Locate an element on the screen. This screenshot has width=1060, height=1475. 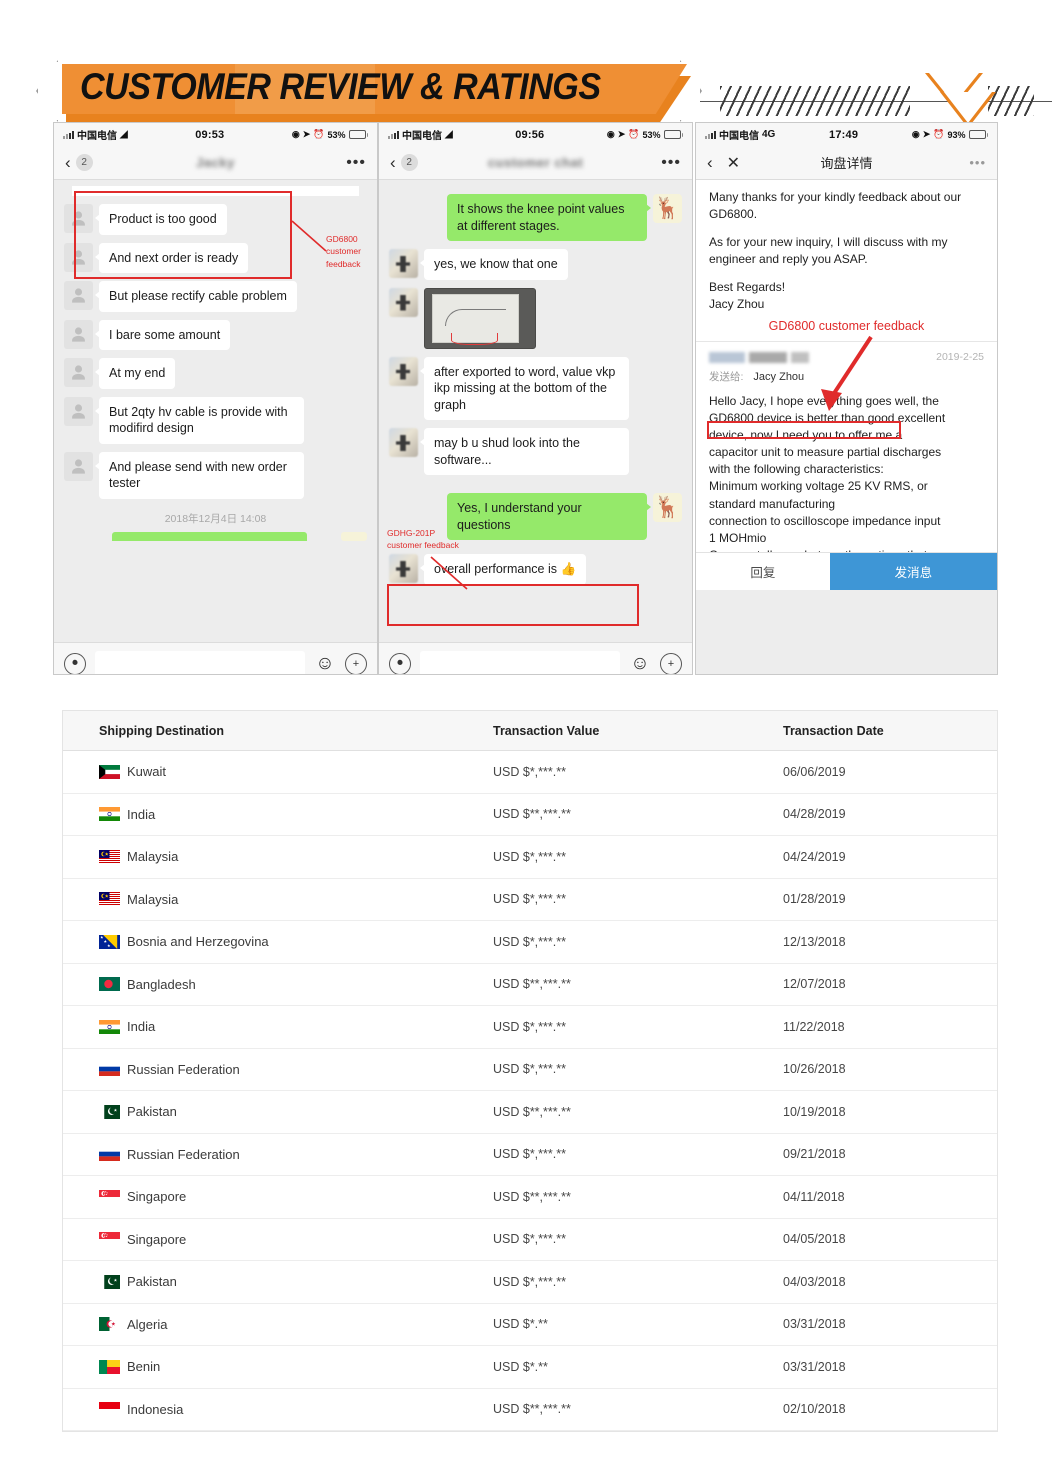
table-row: Bangladesh USD $**,***.** 12/07/2018 is located at coordinates (530, 985).